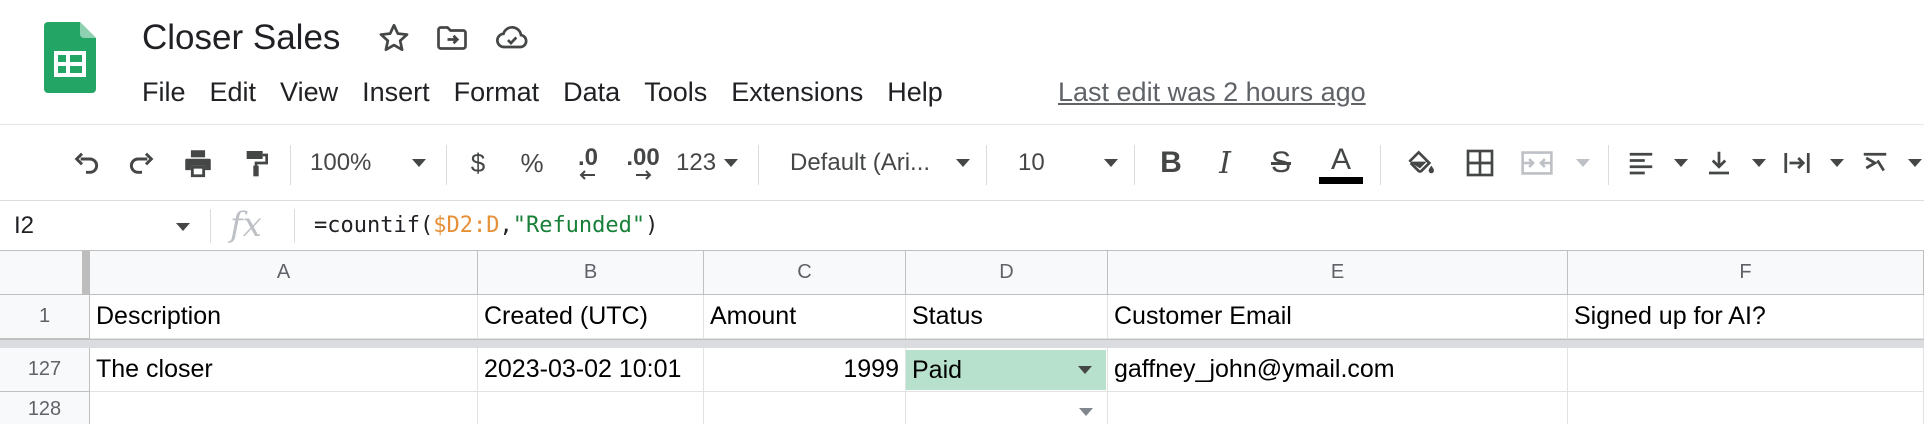  Describe the element at coordinates (1007, 317) in the screenshot. I see `cell-d1: Status` at that location.